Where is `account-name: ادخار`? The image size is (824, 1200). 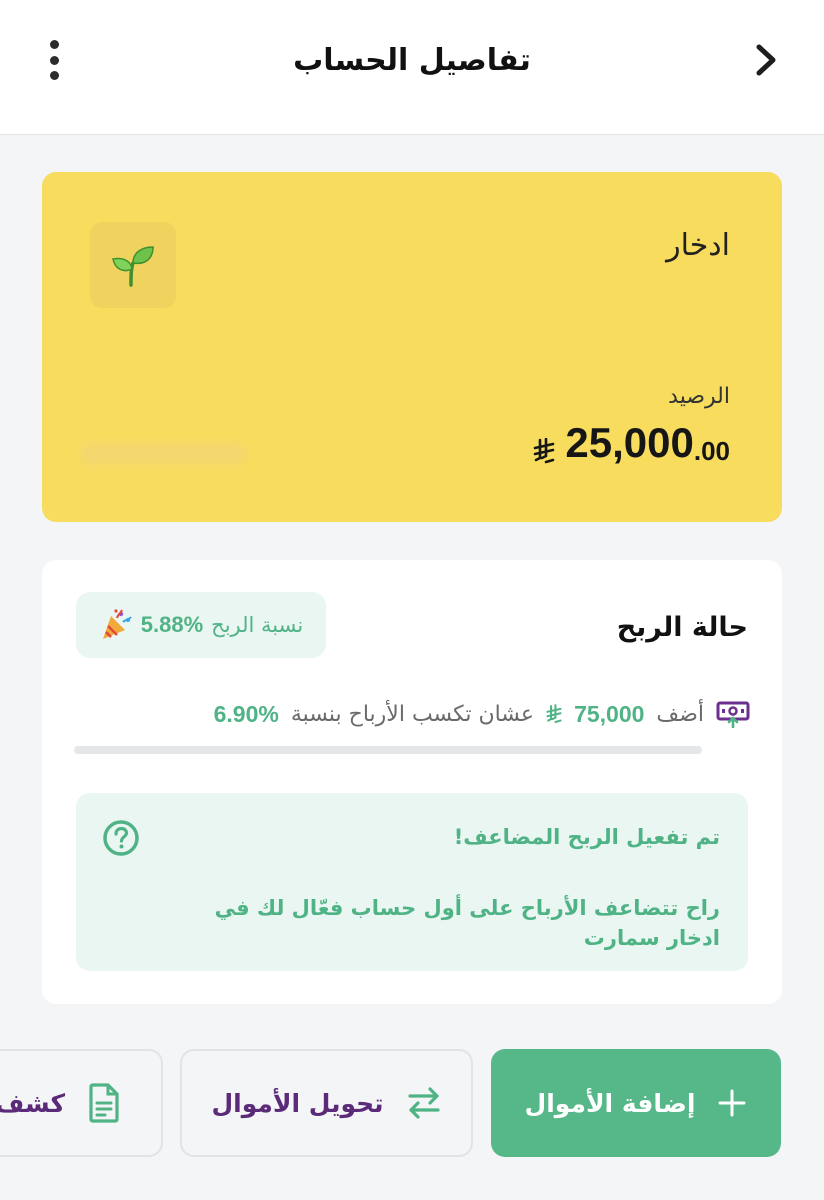
account-name: ادخار is located at coordinates (698, 245).